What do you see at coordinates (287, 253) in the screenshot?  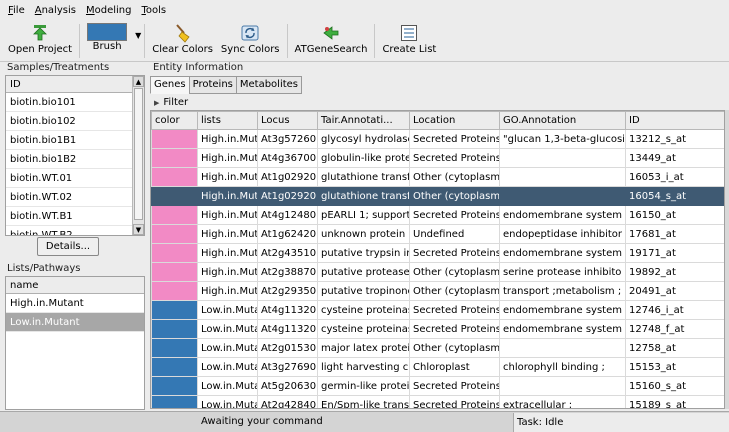 I see `locus-cell: At2g43510` at bounding box center [287, 253].